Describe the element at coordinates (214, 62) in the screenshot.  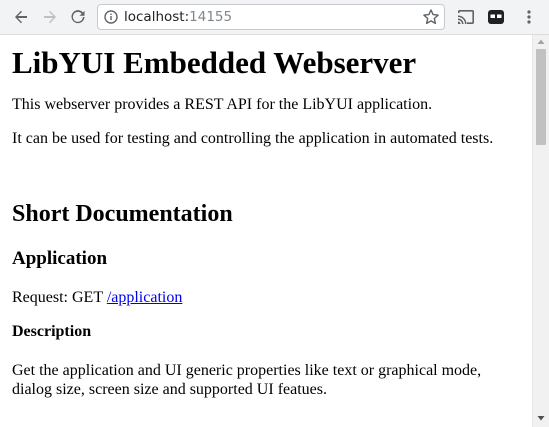
I see `page-title: LibYUI Embedded Webserver` at that location.